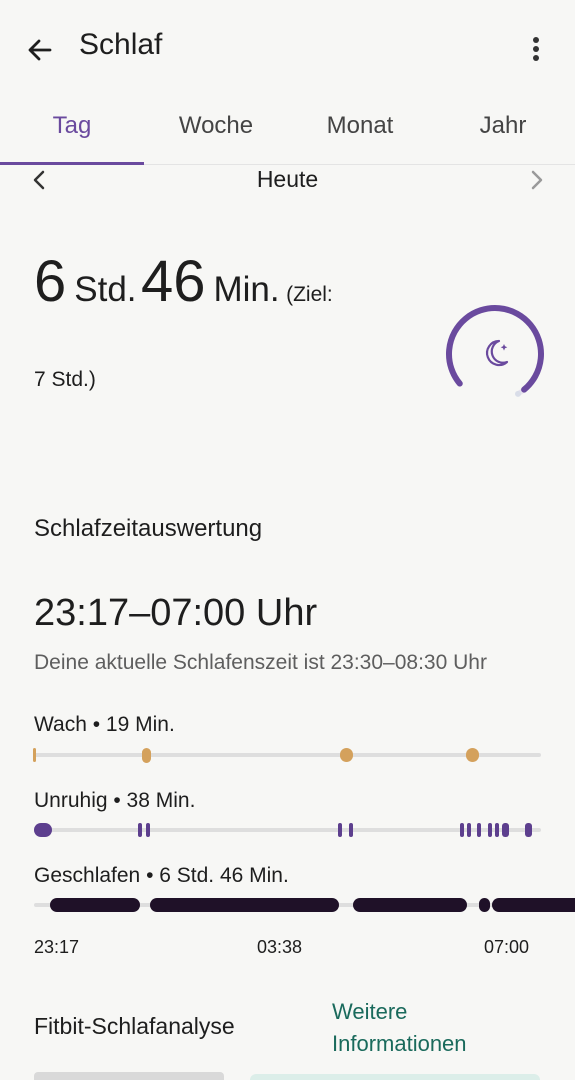 Image resolution: width=575 pixels, height=1080 pixels. What do you see at coordinates (57, 947) in the screenshot?
I see `time-axis-start: 23:17` at bounding box center [57, 947].